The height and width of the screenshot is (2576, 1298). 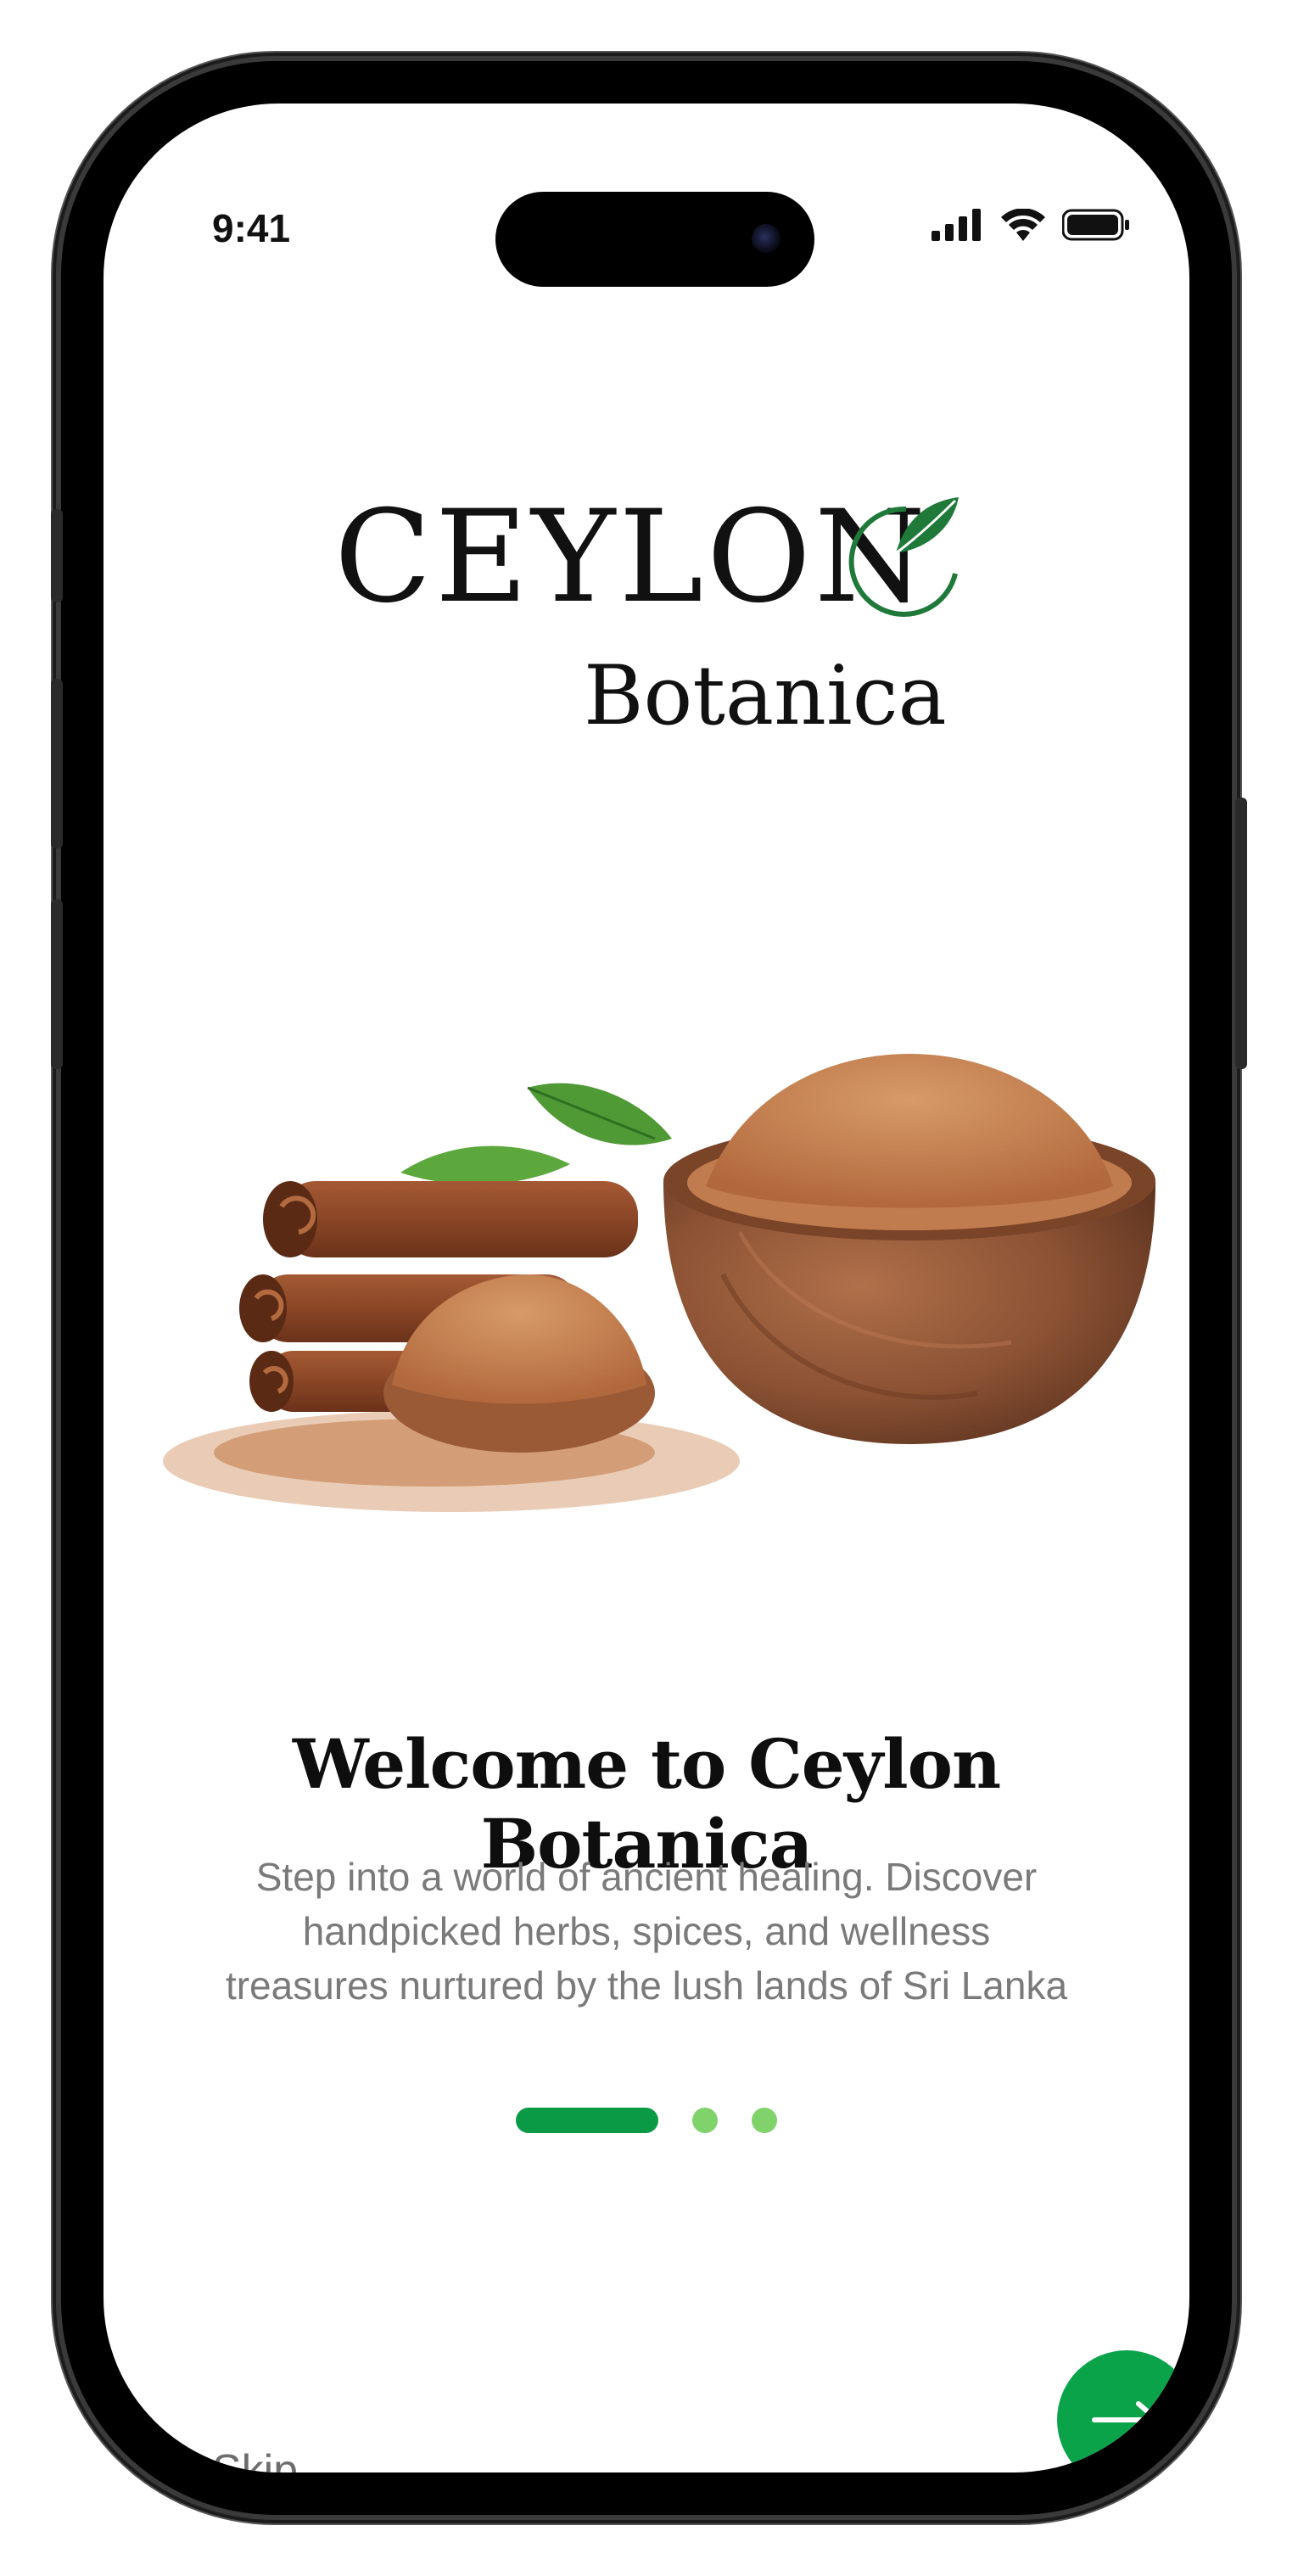 I want to click on leaf-icon, so click(x=903, y=557).